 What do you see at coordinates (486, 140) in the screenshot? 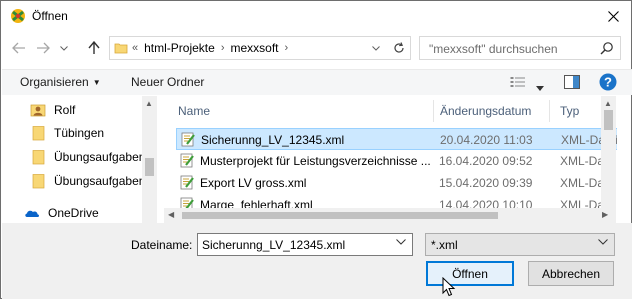
I see `file-date: 20.04.2020 11:03` at bounding box center [486, 140].